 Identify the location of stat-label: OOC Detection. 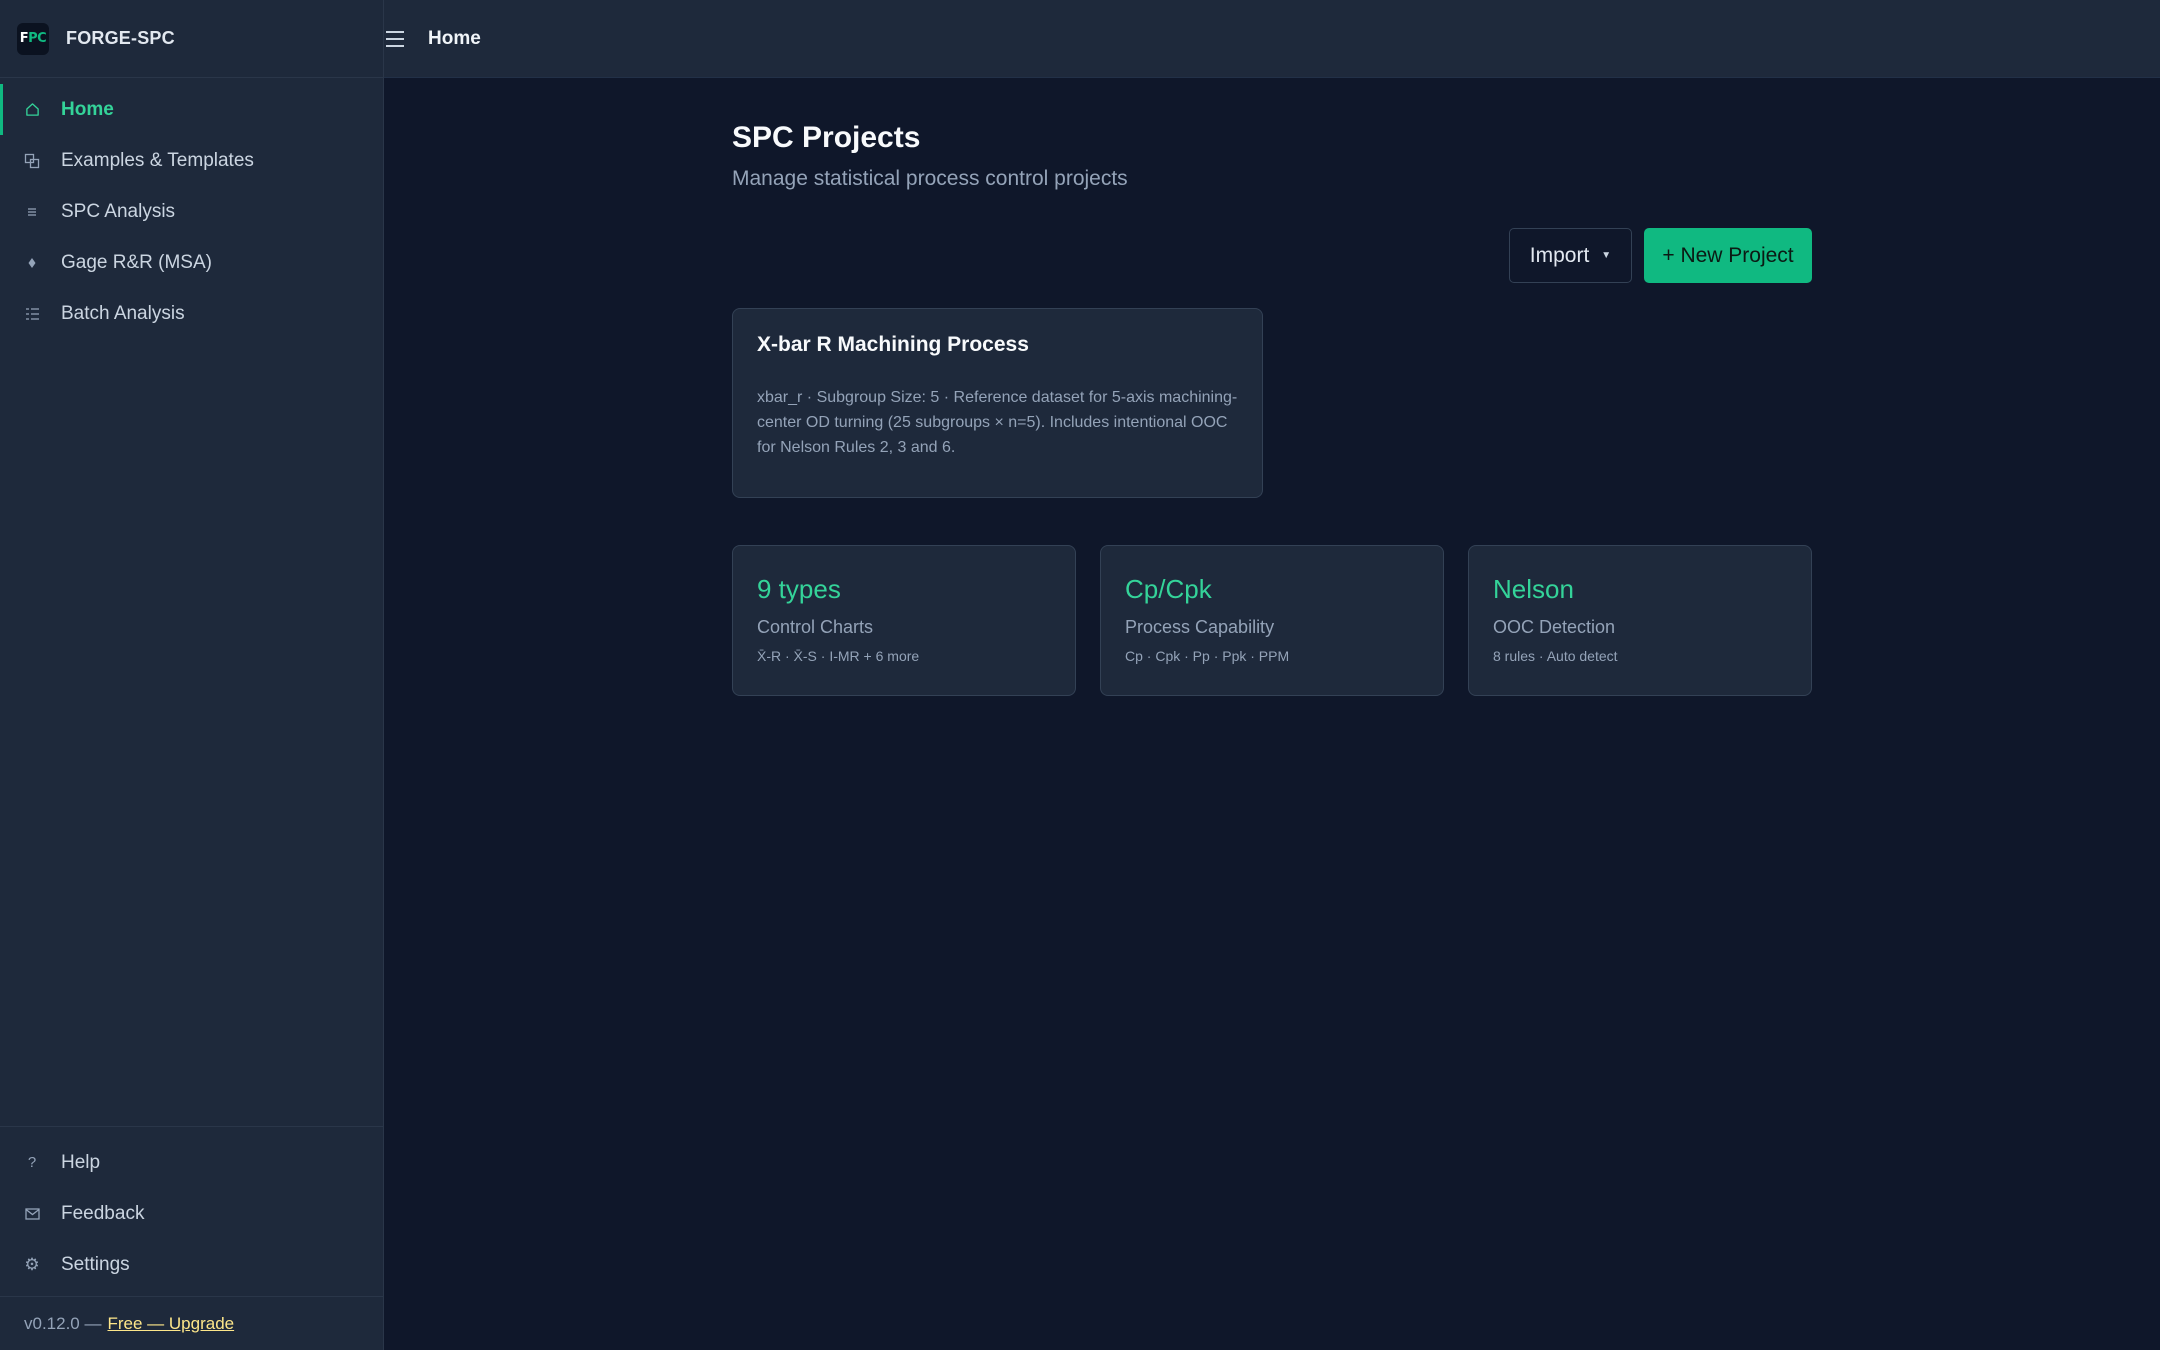
(1554, 627).